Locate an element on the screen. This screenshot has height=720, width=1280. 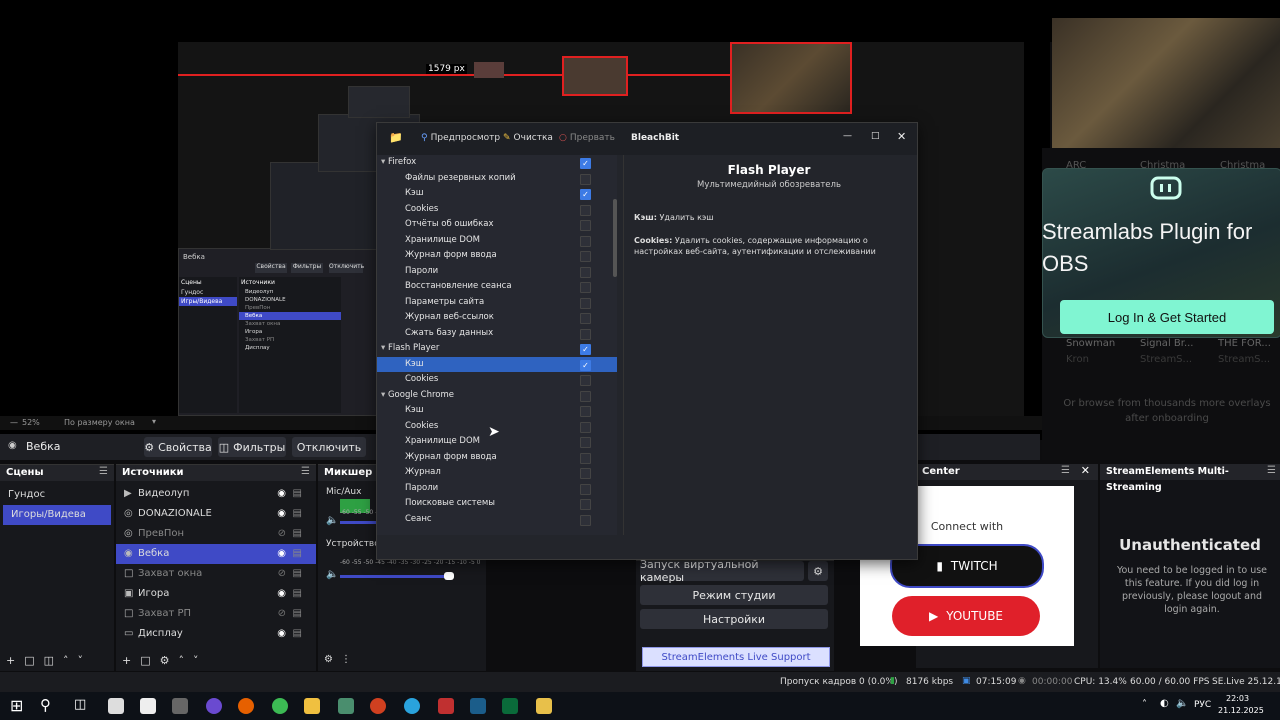
youtube-button: ▶ YOUTUBE is located at coordinates (966, 616).